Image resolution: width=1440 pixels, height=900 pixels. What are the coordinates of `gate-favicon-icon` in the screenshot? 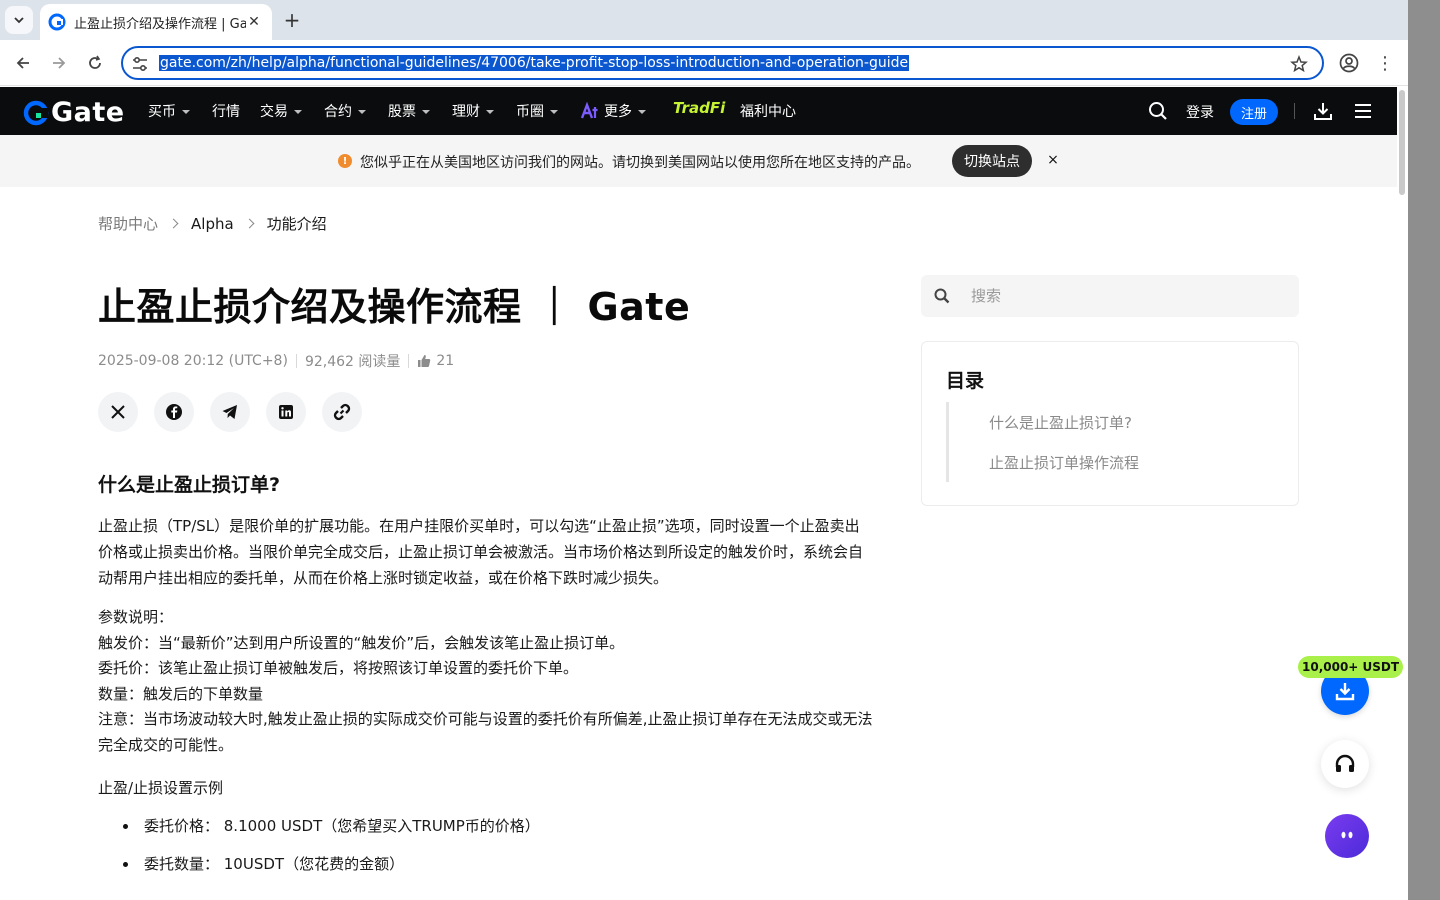 It's located at (57, 22).